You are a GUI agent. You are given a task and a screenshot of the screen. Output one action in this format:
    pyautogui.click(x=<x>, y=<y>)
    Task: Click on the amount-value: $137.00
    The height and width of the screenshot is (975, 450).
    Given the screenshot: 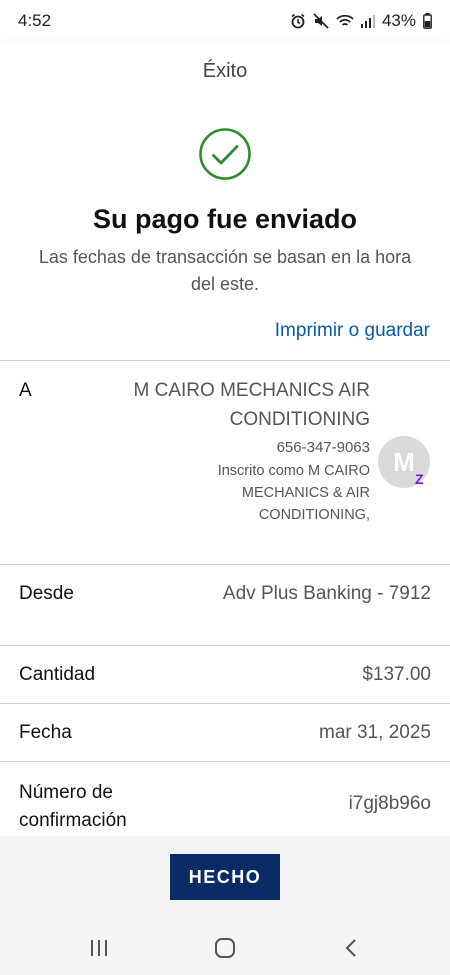 What is the action you would take?
    pyautogui.click(x=396, y=674)
    